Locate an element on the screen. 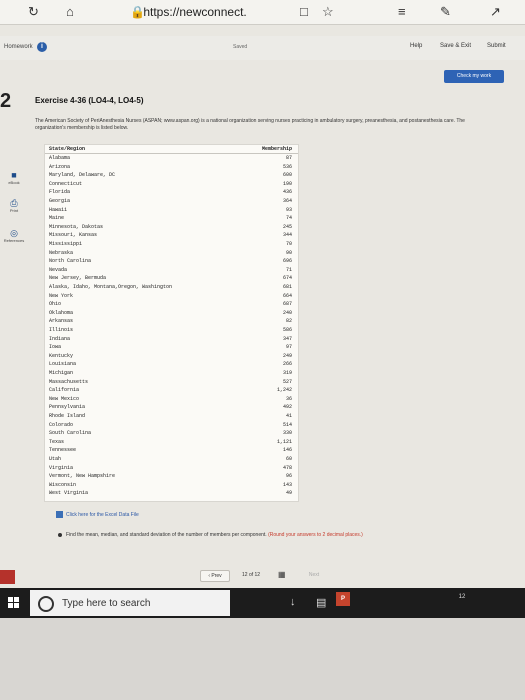 The width and height of the screenshot is (525, 700). table-row-membership: 190 is located at coordinates (287, 183).